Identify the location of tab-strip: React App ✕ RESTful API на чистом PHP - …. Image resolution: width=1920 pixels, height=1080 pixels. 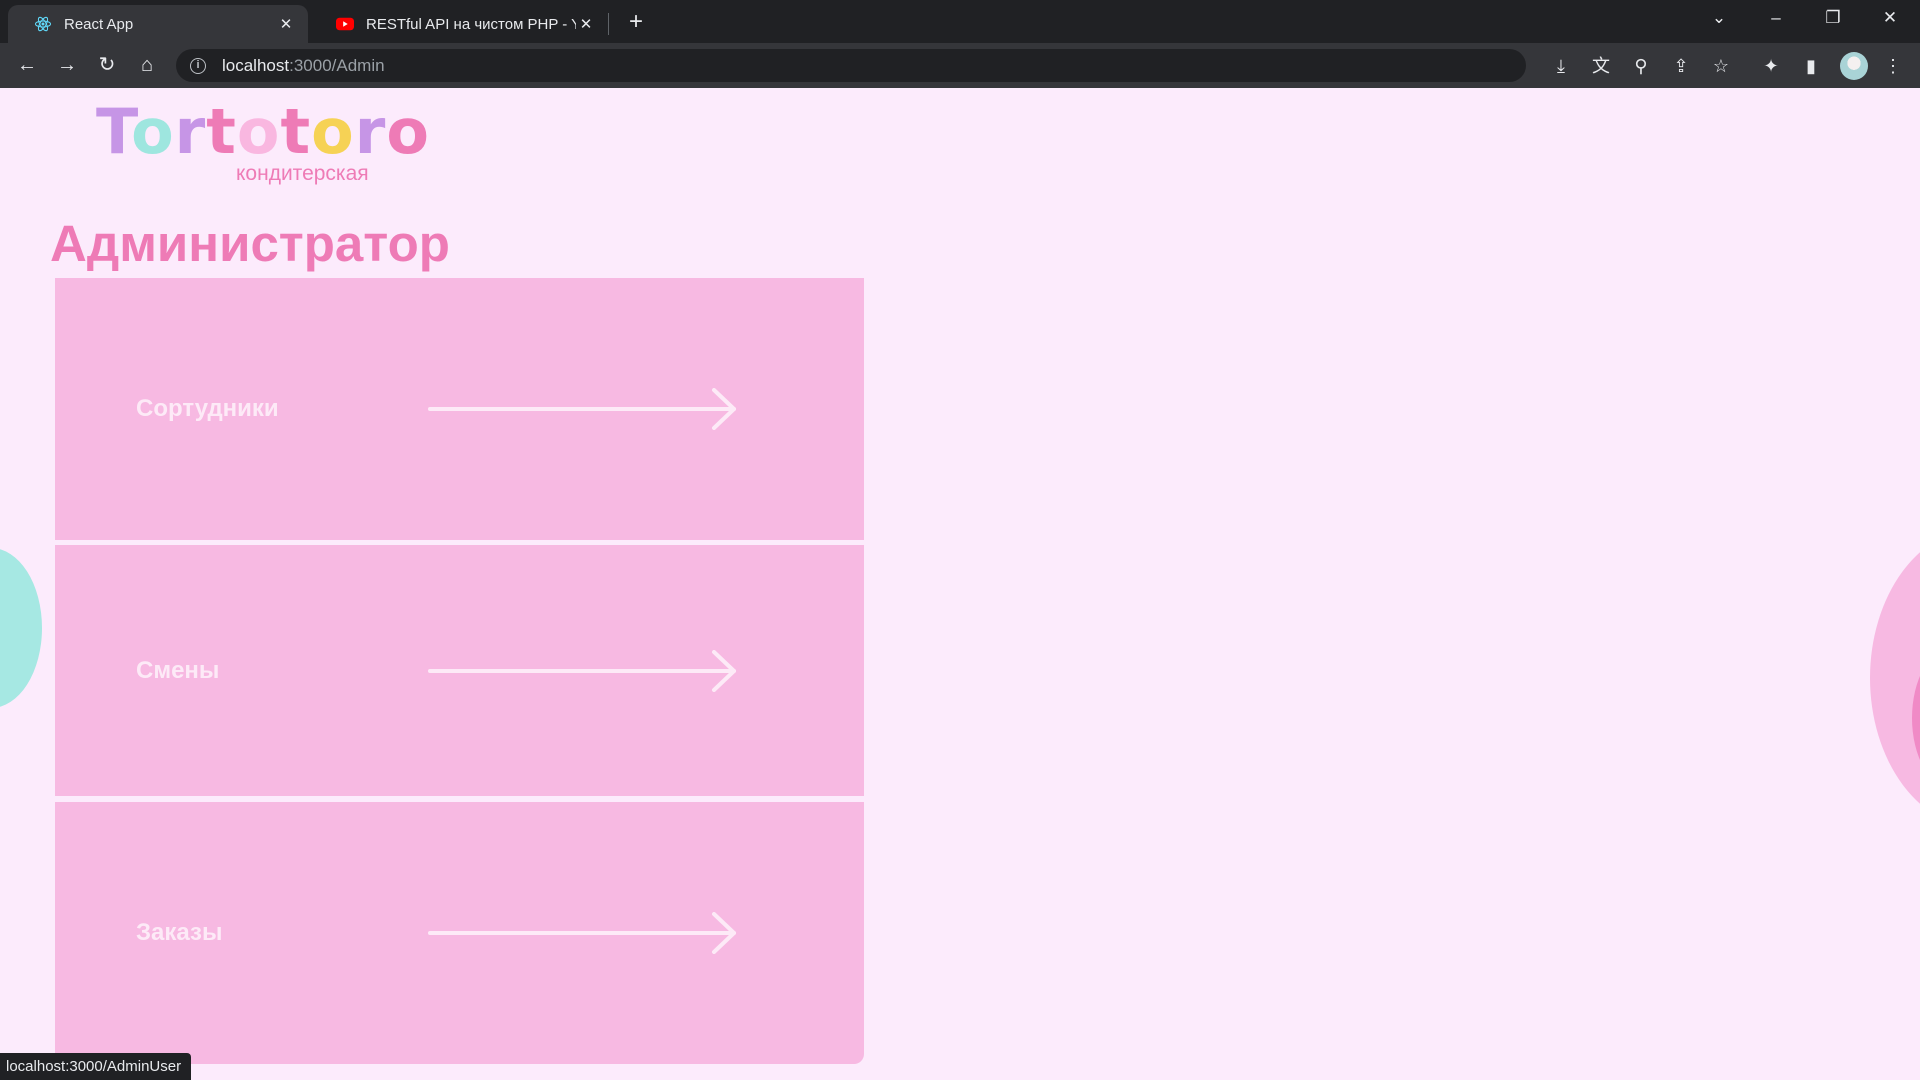
(960, 21).